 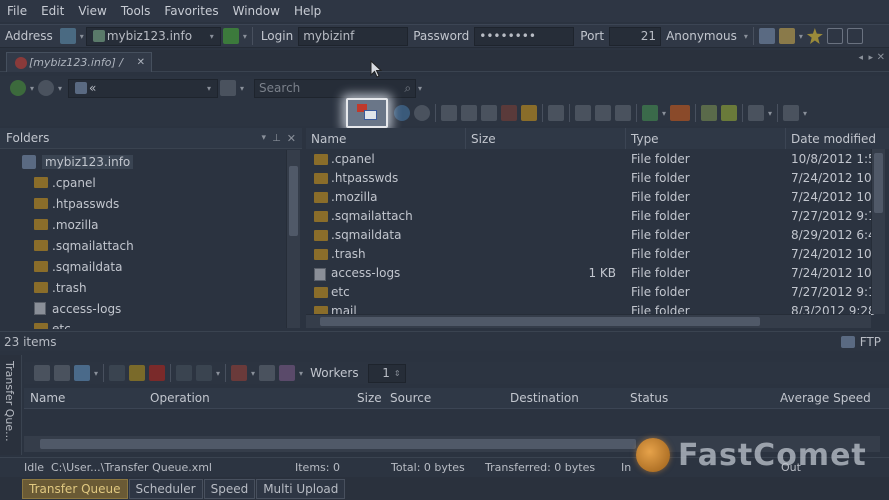 I want to click on tree-item: .htpasswds, so click(x=76, y=203).